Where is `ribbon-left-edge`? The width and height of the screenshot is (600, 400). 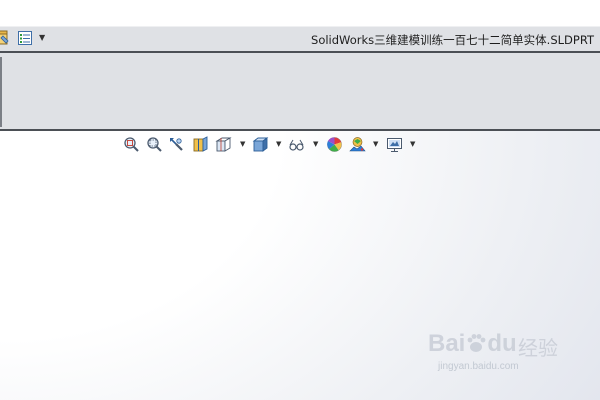
ribbon-left-edge is located at coordinates (1, 92).